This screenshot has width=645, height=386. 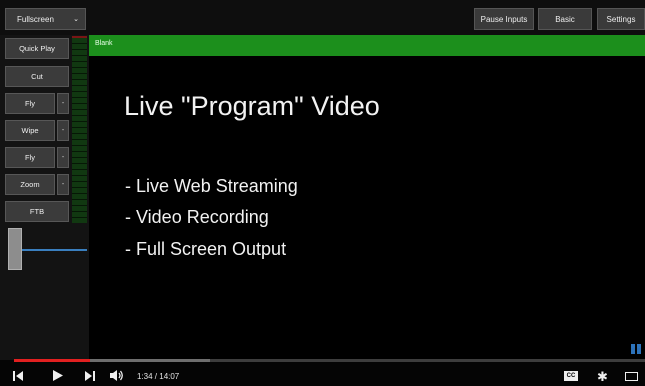 What do you see at coordinates (602, 377) in the screenshot?
I see `gear-icon: ✱` at bounding box center [602, 377].